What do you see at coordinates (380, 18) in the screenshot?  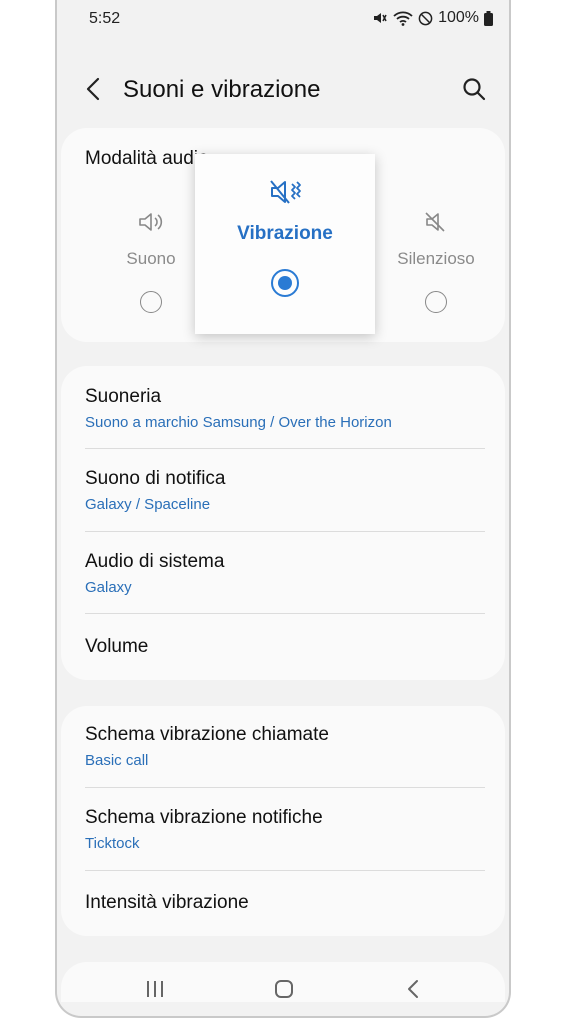 I see `vibrate-mode-status-icon` at bounding box center [380, 18].